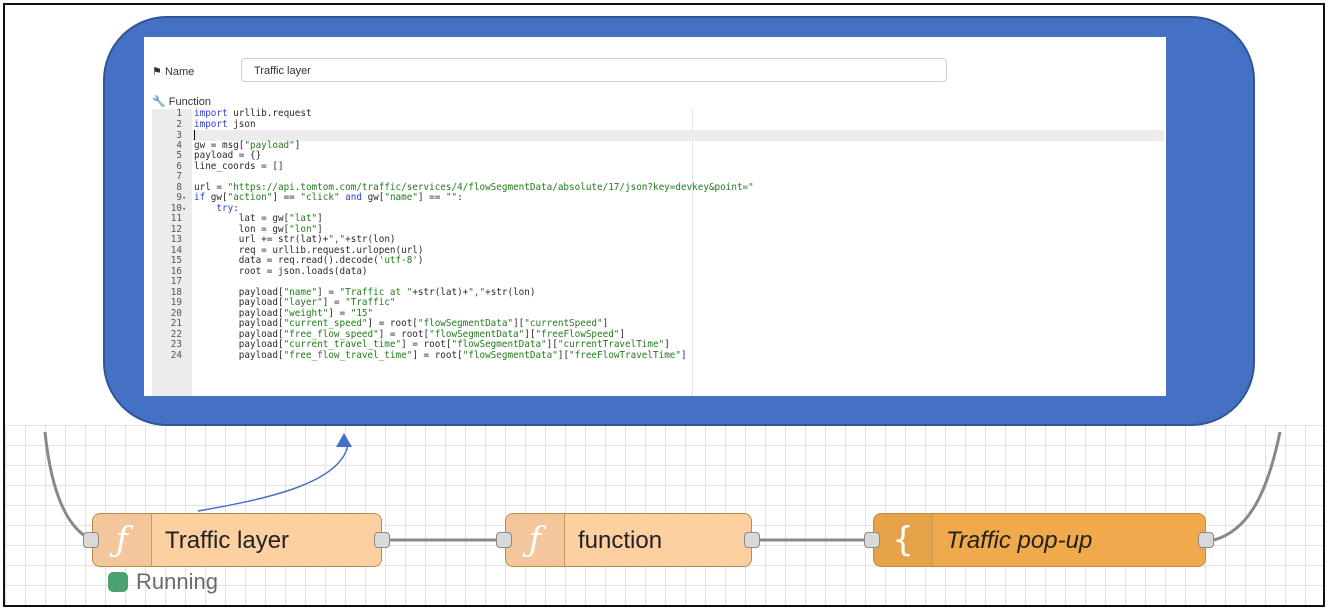  What do you see at coordinates (594, 70) in the screenshot?
I see `name-input: Traffic layer` at bounding box center [594, 70].